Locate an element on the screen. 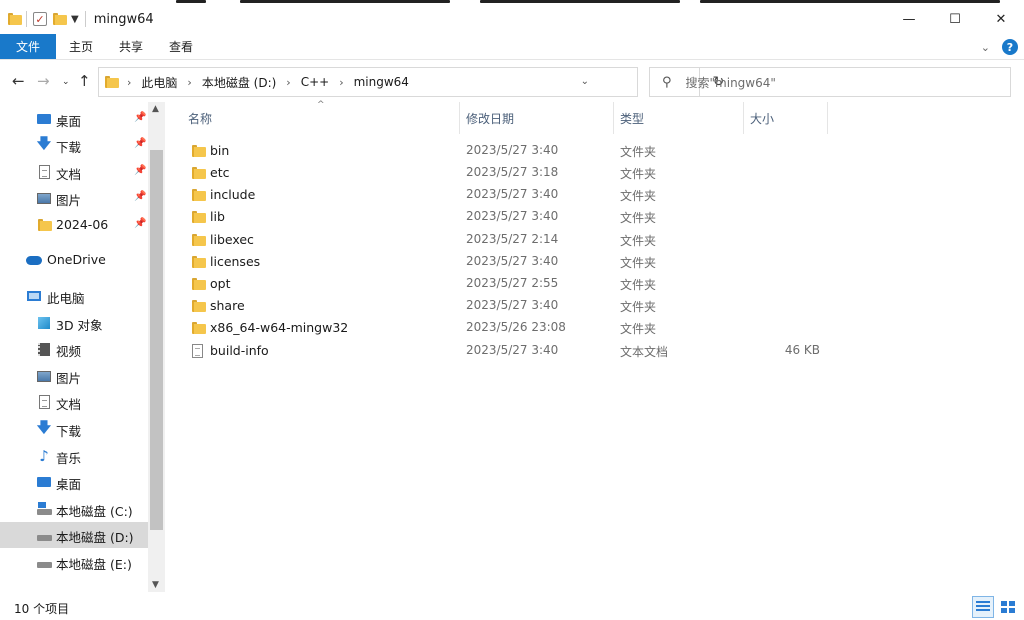 This screenshot has height=620, width=1024. file-row: licenses 2023/5/27 3:40 文件夹 is located at coordinates (536, 262).